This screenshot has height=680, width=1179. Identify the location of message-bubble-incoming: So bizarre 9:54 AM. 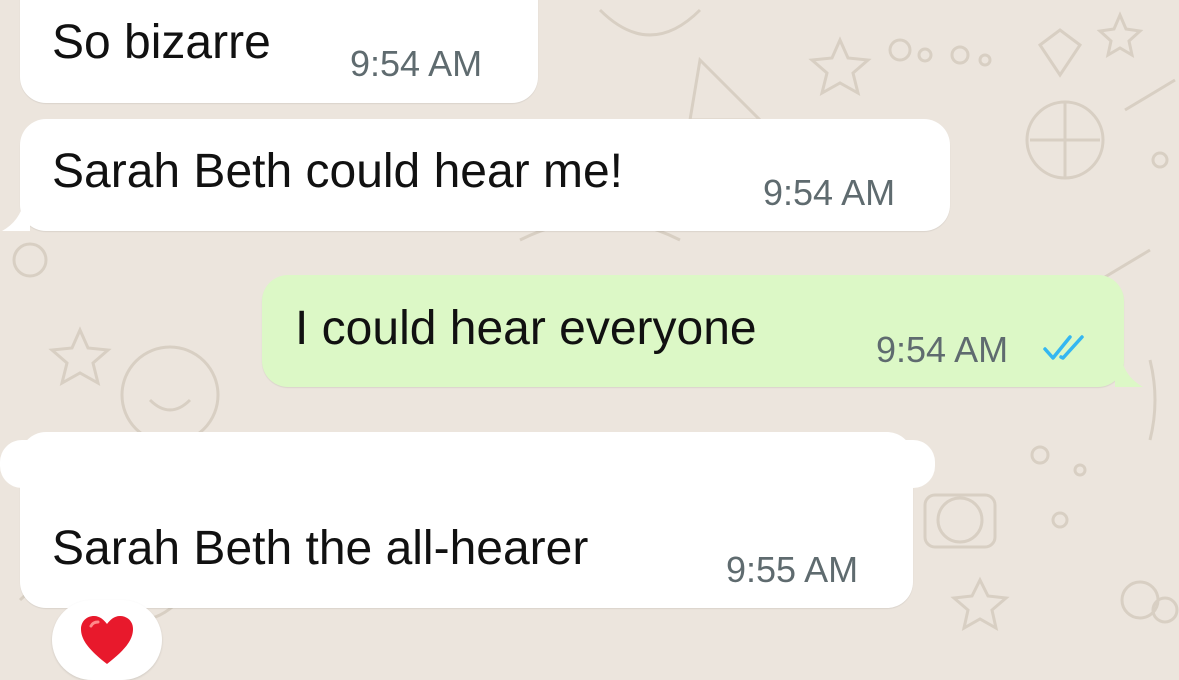
(279, 51).